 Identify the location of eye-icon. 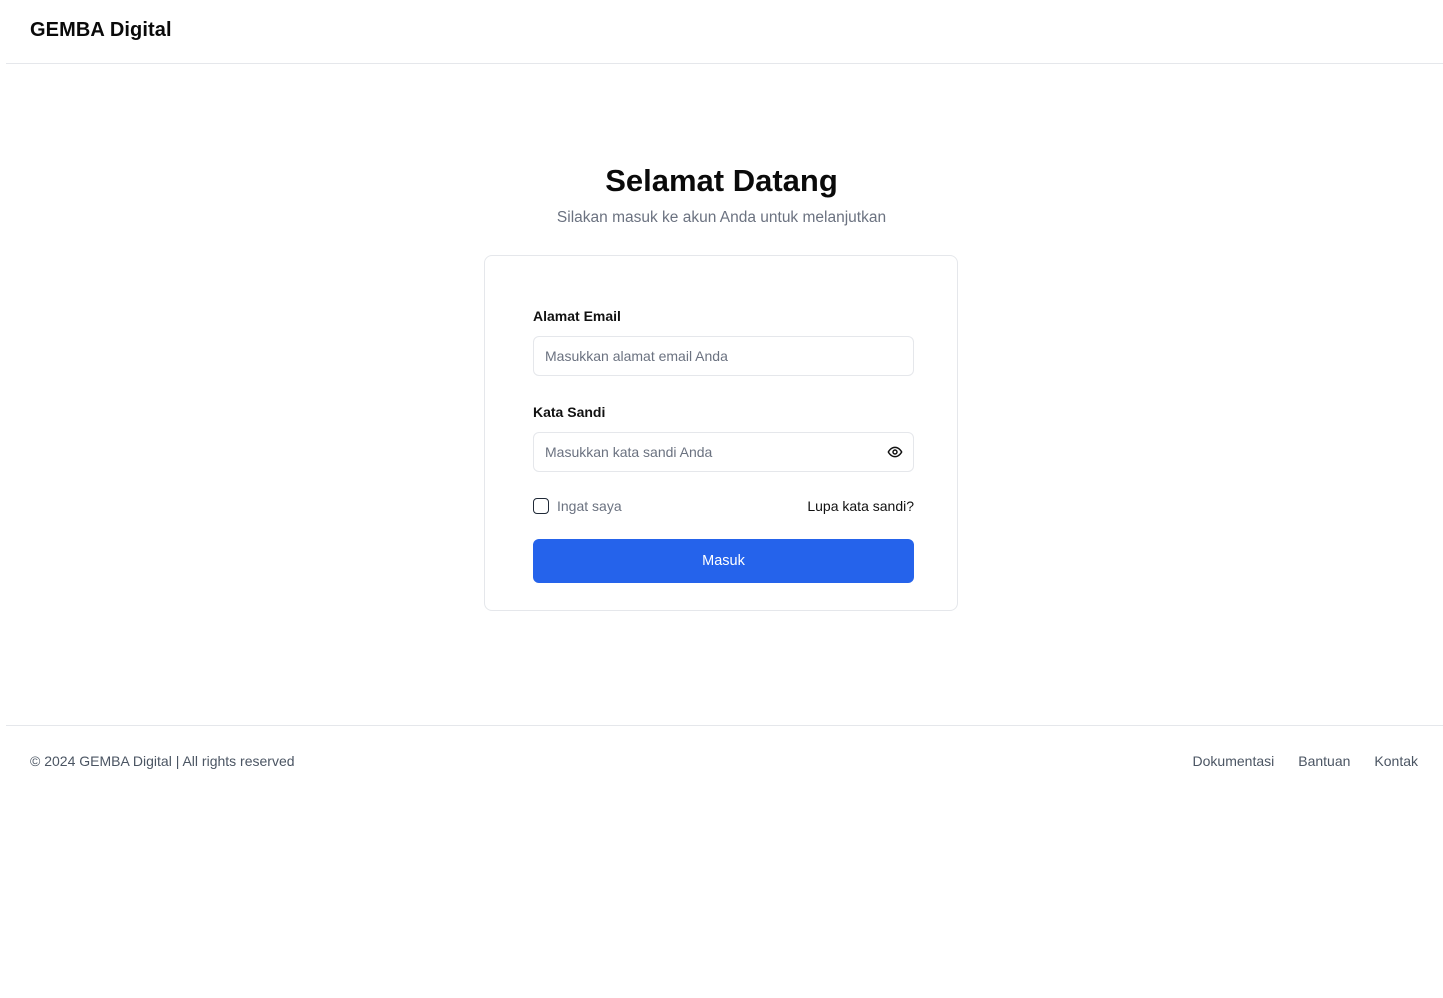
(895, 452).